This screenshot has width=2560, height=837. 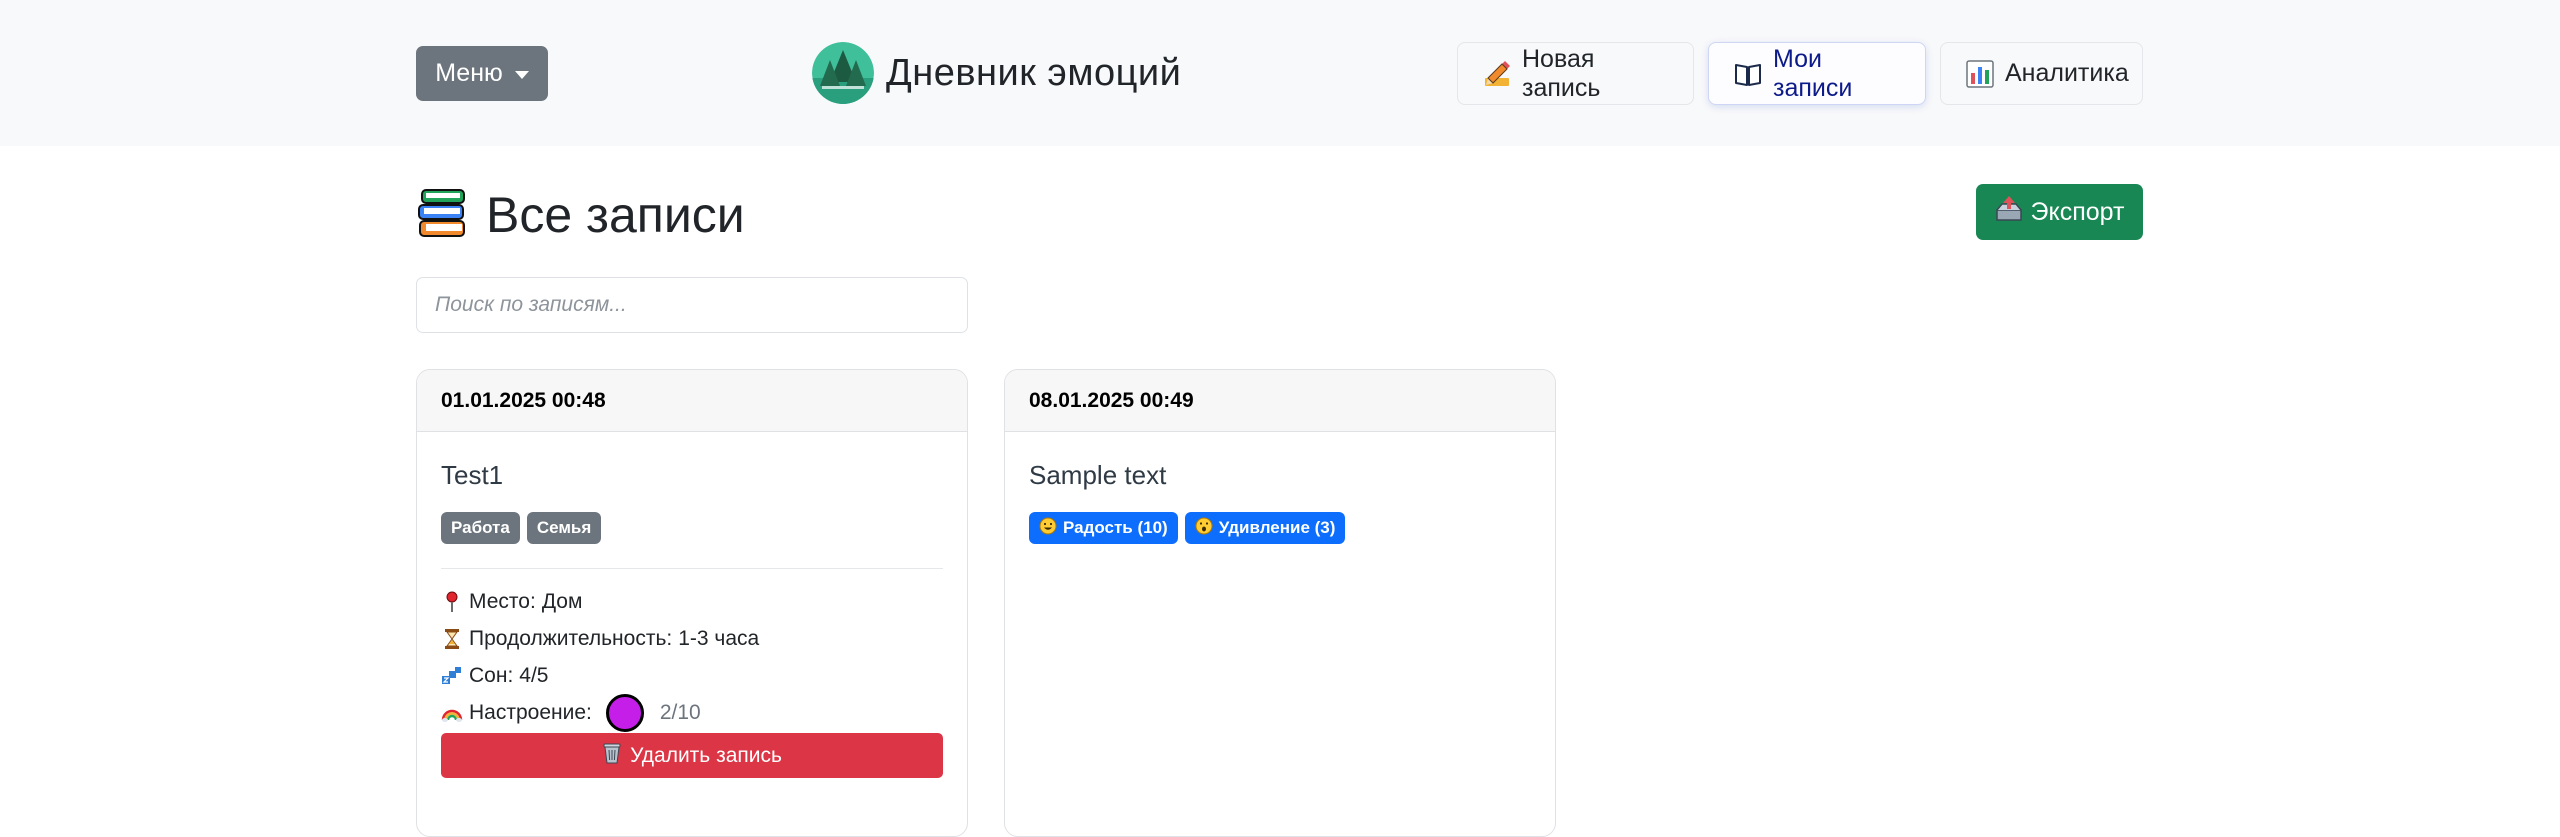 I want to click on page-title-text: Все записи, so click(x=615, y=215).